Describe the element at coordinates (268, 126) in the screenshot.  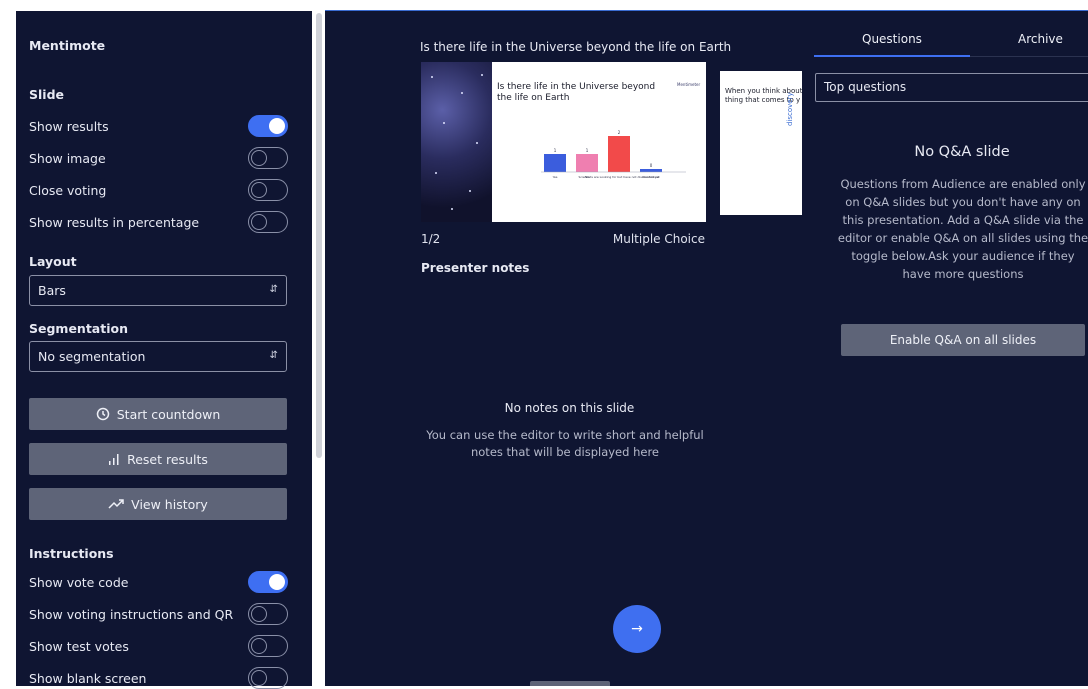
I see `show-results-toggle` at that location.